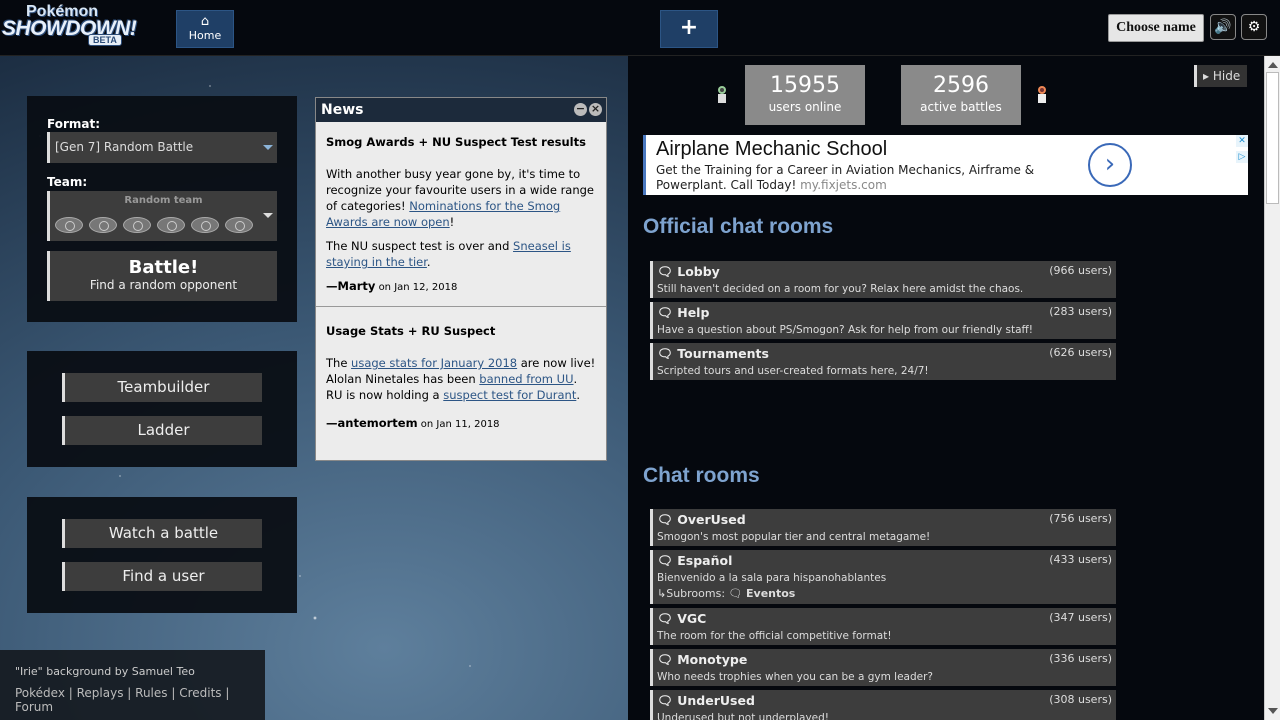 The image size is (1280, 720). I want to click on room-name-text: Tournaments, so click(723, 353).